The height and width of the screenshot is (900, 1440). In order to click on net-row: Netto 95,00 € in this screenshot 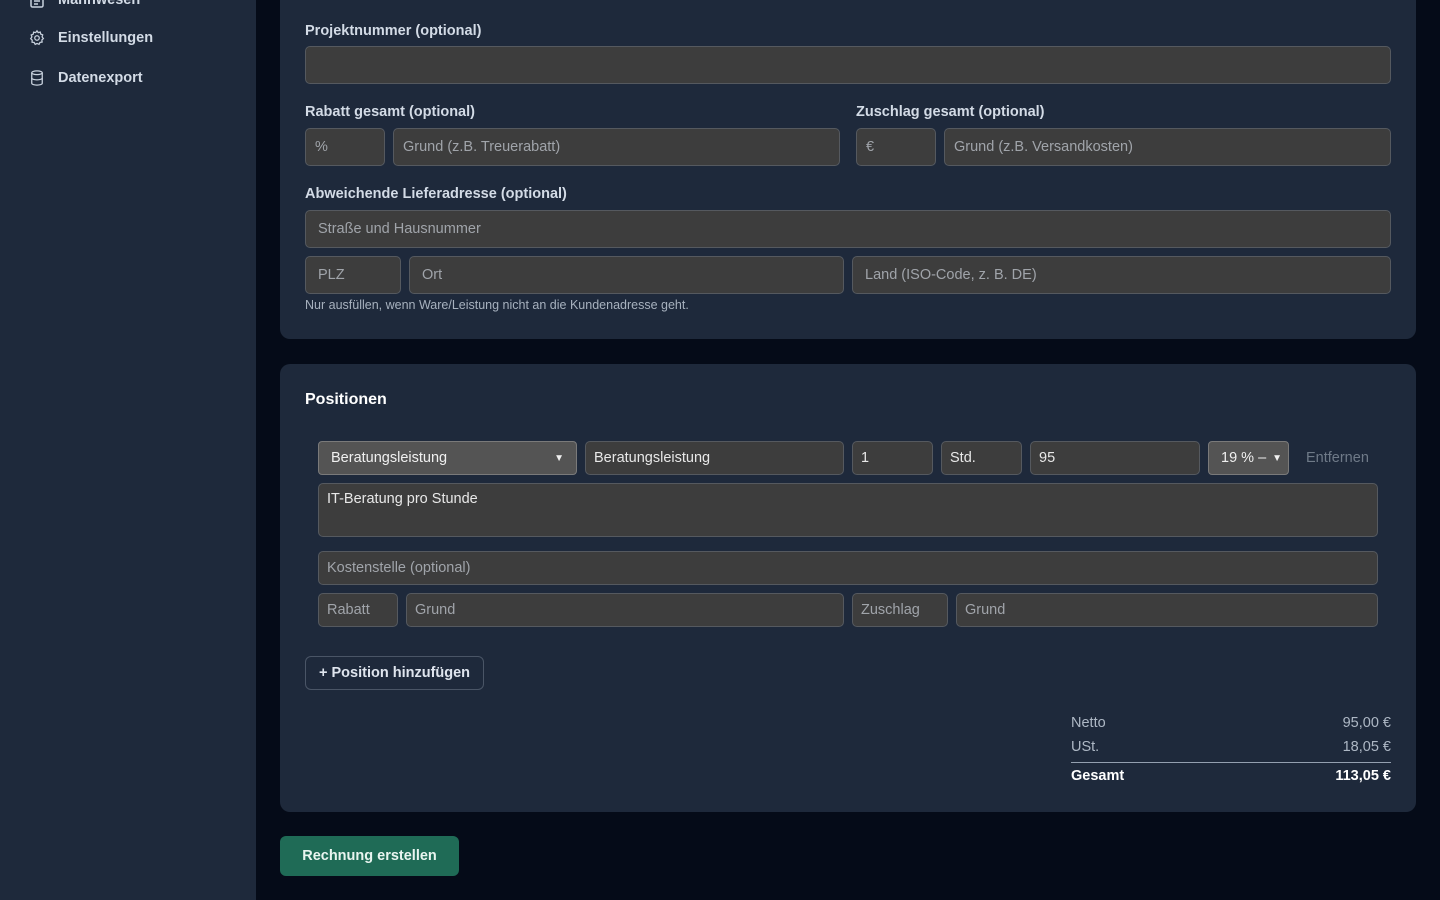, I will do `click(1231, 723)`.